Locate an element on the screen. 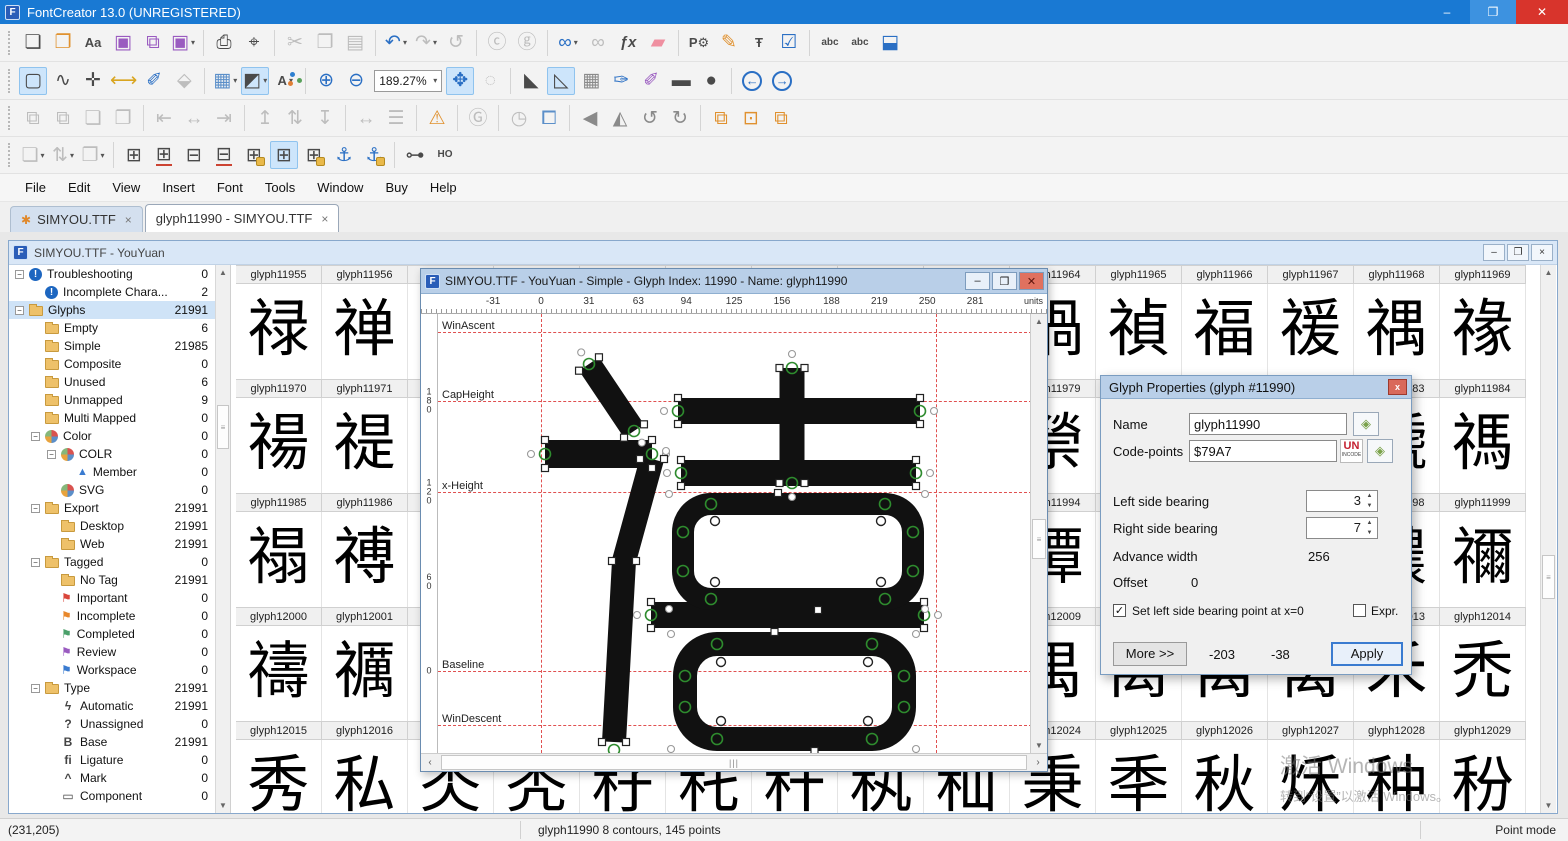  sidebar-item-member: ▲ Member 0 is located at coordinates (119, 472).